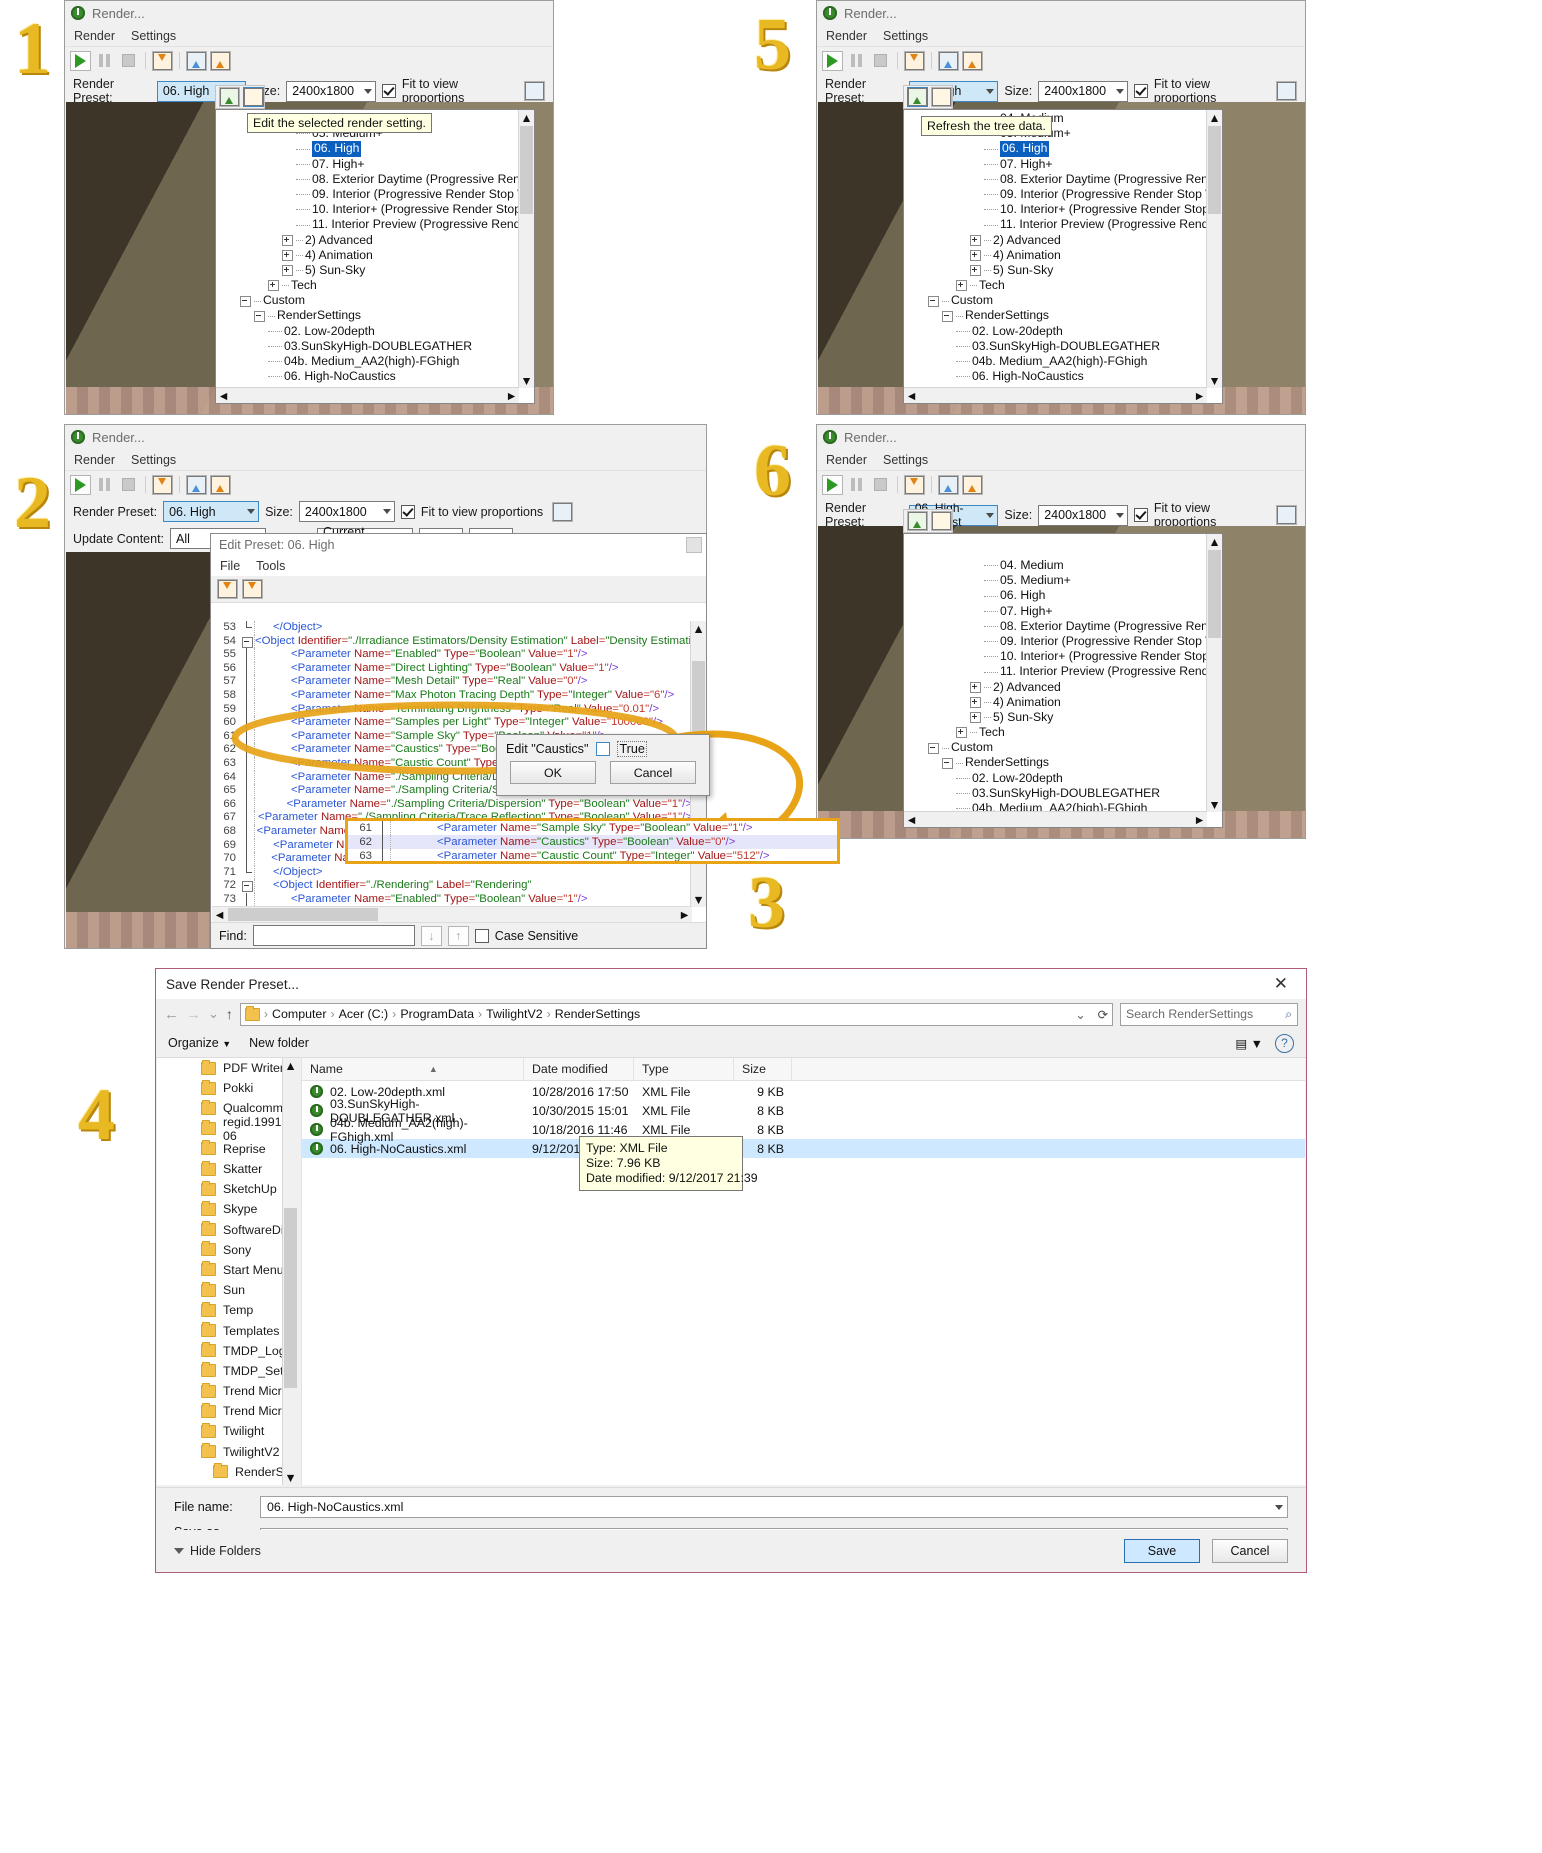 The height and width of the screenshot is (1853, 1542). What do you see at coordinates (694, 545) in the screenshot?
I see `editor-resize-handle` at bounding box center [694, 545].